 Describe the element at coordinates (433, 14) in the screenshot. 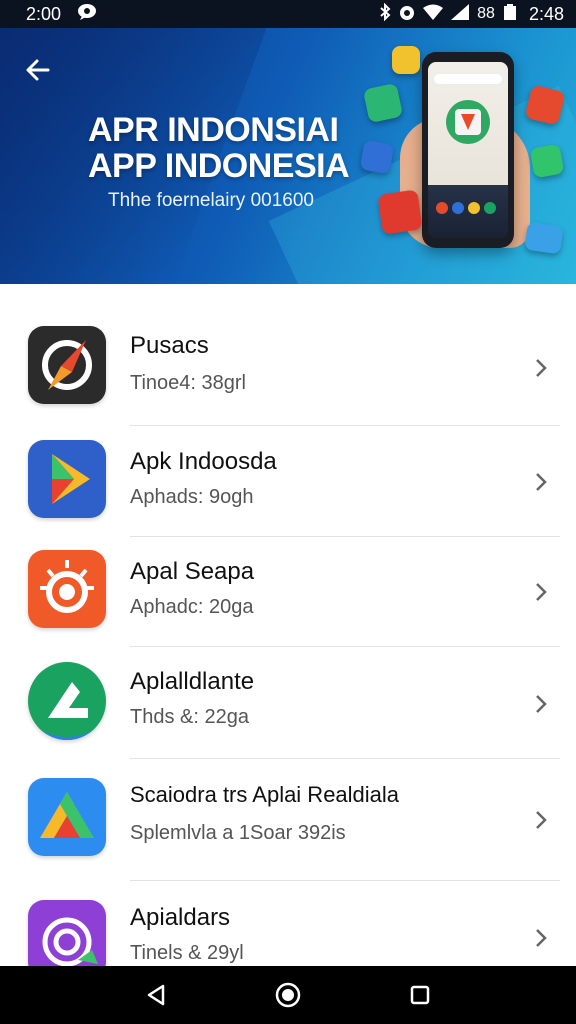

I see `wifi-icon` at that location.